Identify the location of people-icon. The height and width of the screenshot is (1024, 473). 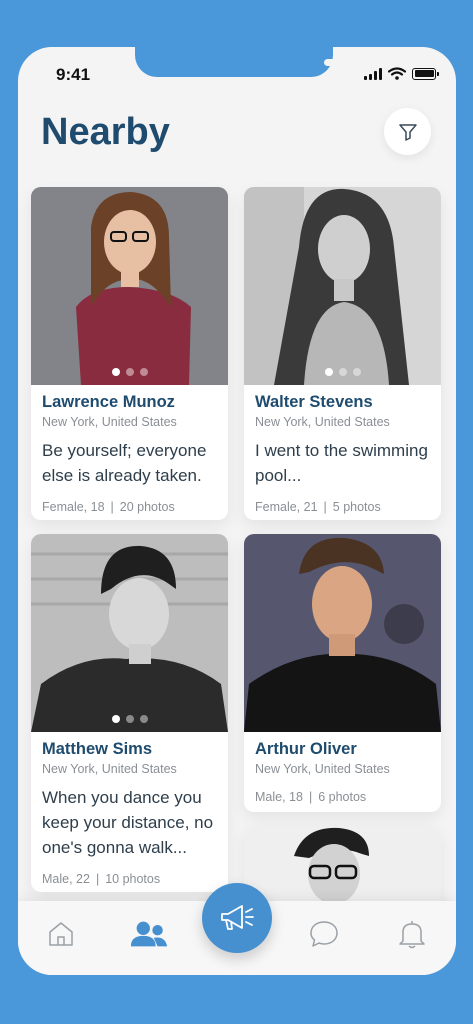
(149, 934).